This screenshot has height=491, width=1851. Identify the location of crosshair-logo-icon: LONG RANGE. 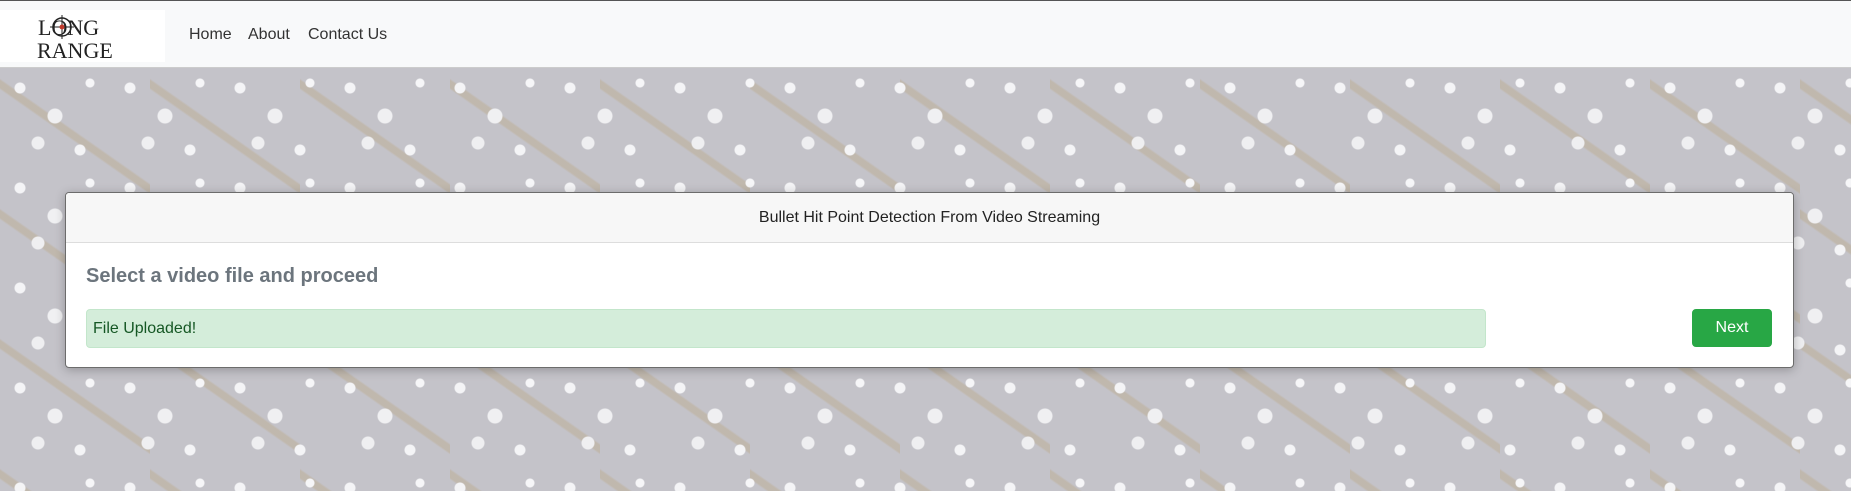
(75, 39).